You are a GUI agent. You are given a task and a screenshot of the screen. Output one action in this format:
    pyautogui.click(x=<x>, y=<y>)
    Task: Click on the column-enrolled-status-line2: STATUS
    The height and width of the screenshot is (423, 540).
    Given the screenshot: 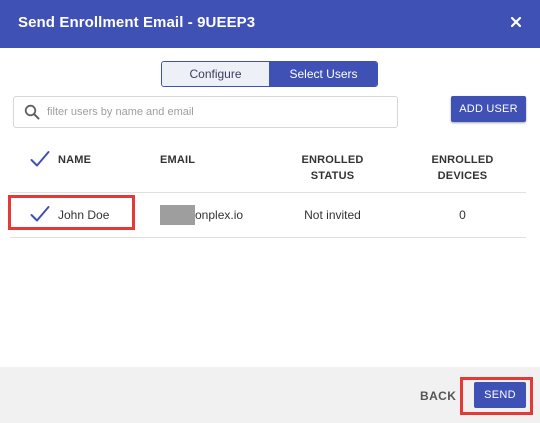 What is the action you would take?
    pyautogui.click(x=332, y=176)
    